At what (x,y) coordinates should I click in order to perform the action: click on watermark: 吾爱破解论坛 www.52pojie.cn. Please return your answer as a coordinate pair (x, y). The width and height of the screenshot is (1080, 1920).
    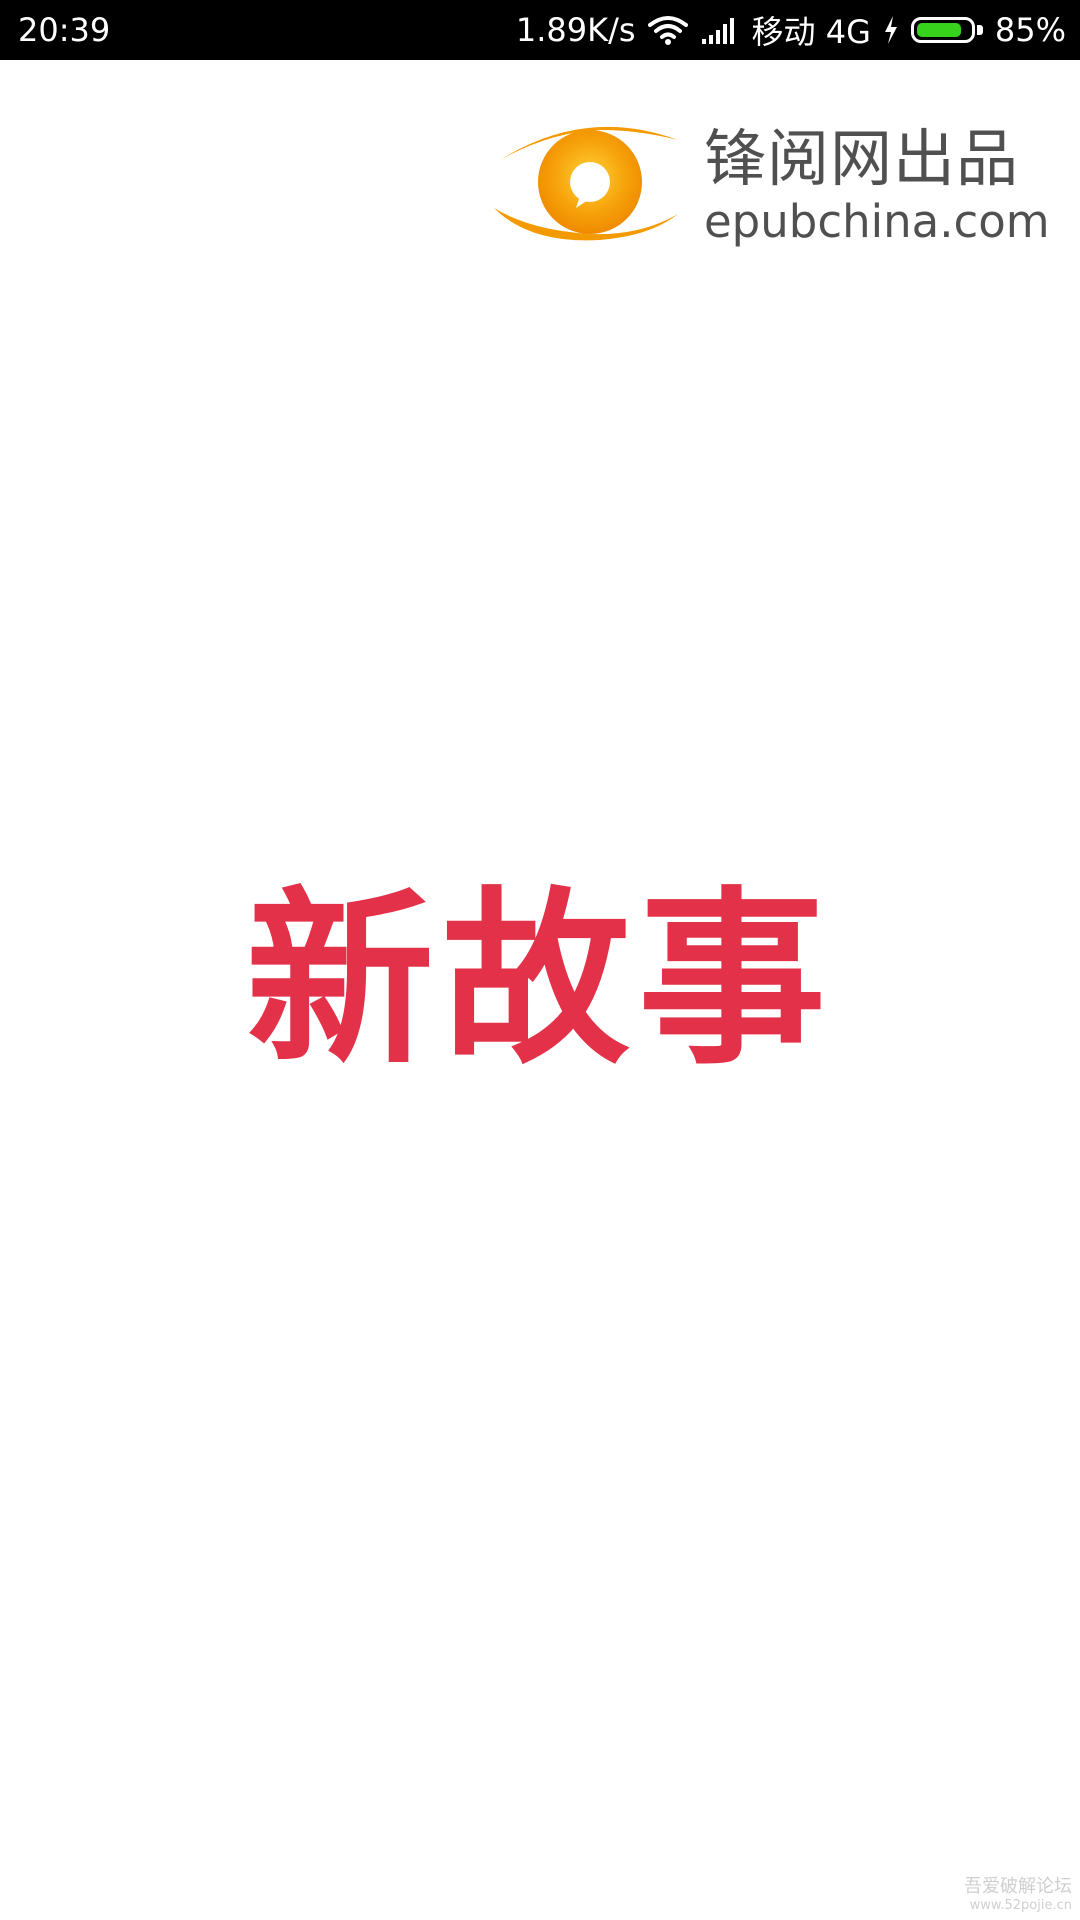
    Looking at the image, I should click on (1018, 1895).